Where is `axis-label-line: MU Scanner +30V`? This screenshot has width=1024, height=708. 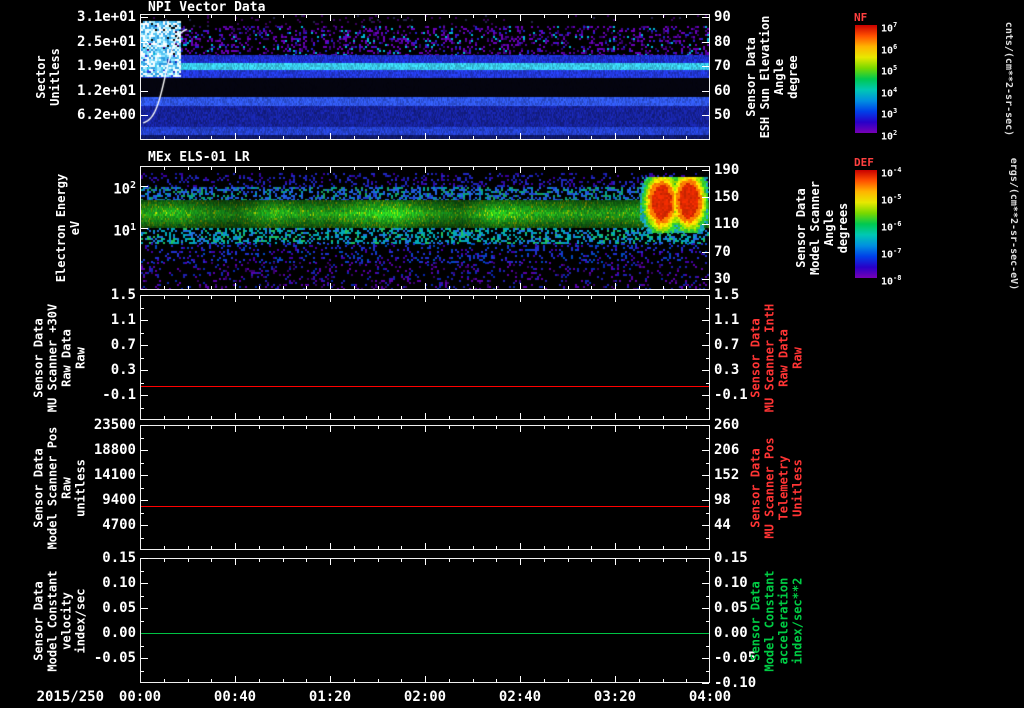 axis-label-line: MU Scanner +30V is located at coordinates (52, 357).